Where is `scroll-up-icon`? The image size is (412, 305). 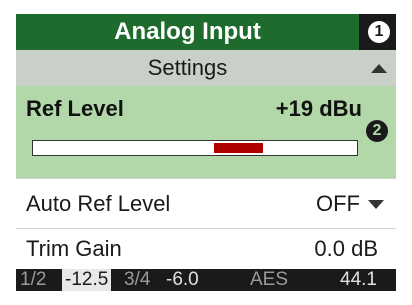
scroll-up-icon is located at coordinates (379, 68).